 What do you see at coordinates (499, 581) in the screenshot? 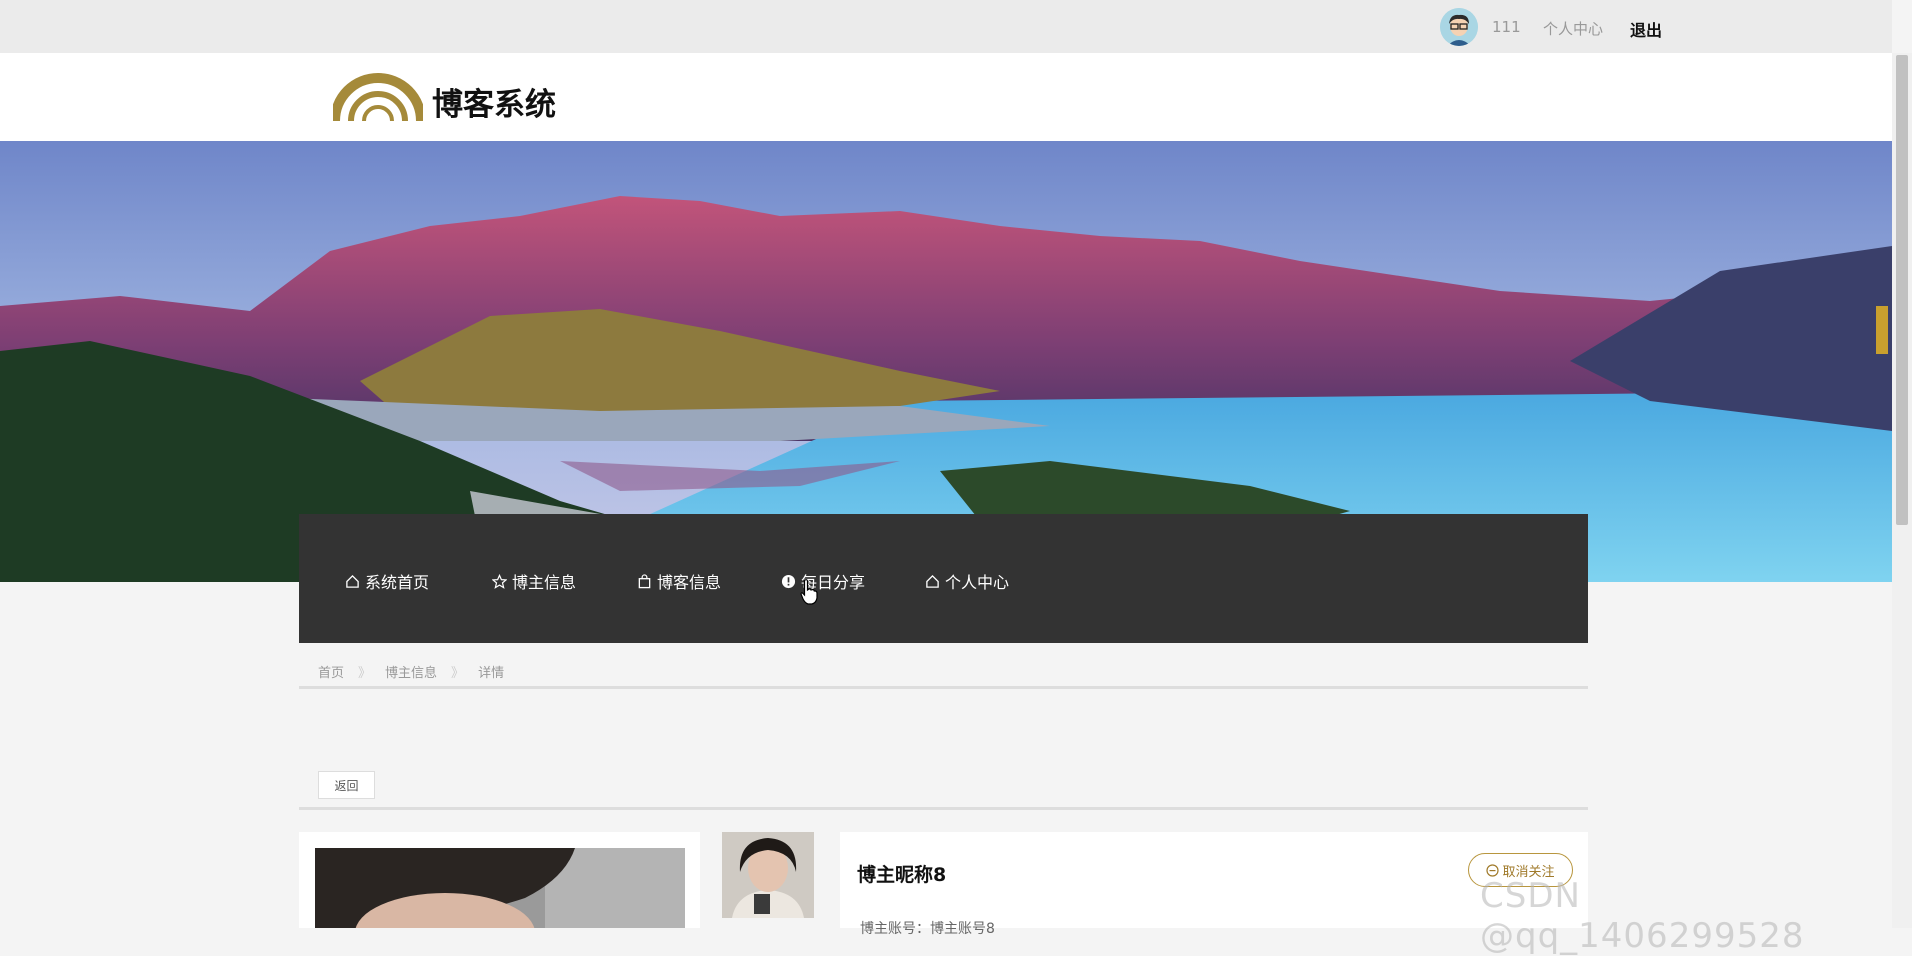
I see `star-icon` at bounding box center [499, 581].